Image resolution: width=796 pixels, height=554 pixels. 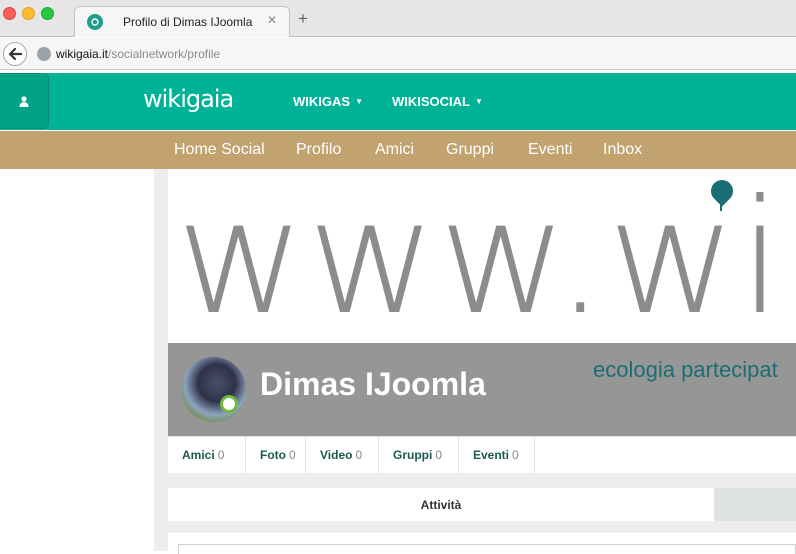 I want to click on subnav-profilo: Profilo, so click(x=318, y=150).